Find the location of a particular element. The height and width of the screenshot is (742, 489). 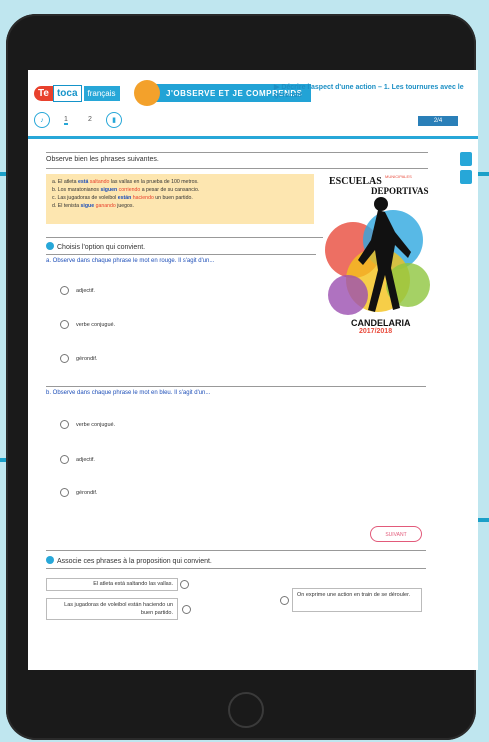

sentence-suffix: a pesar de su cansancio. is located at coordinates (170, 190).